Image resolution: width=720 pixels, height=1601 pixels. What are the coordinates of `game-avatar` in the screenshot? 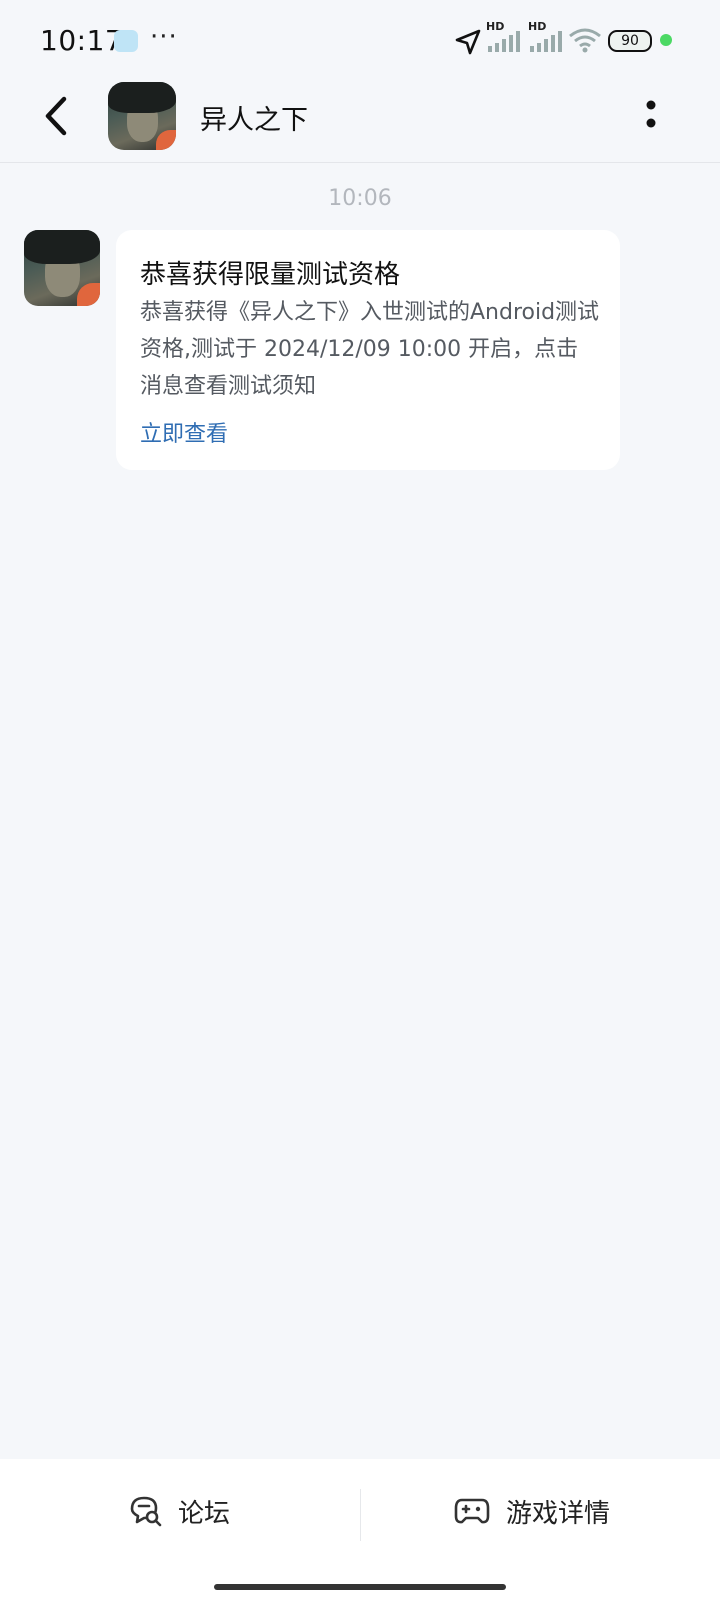 It's located at (142, 116).